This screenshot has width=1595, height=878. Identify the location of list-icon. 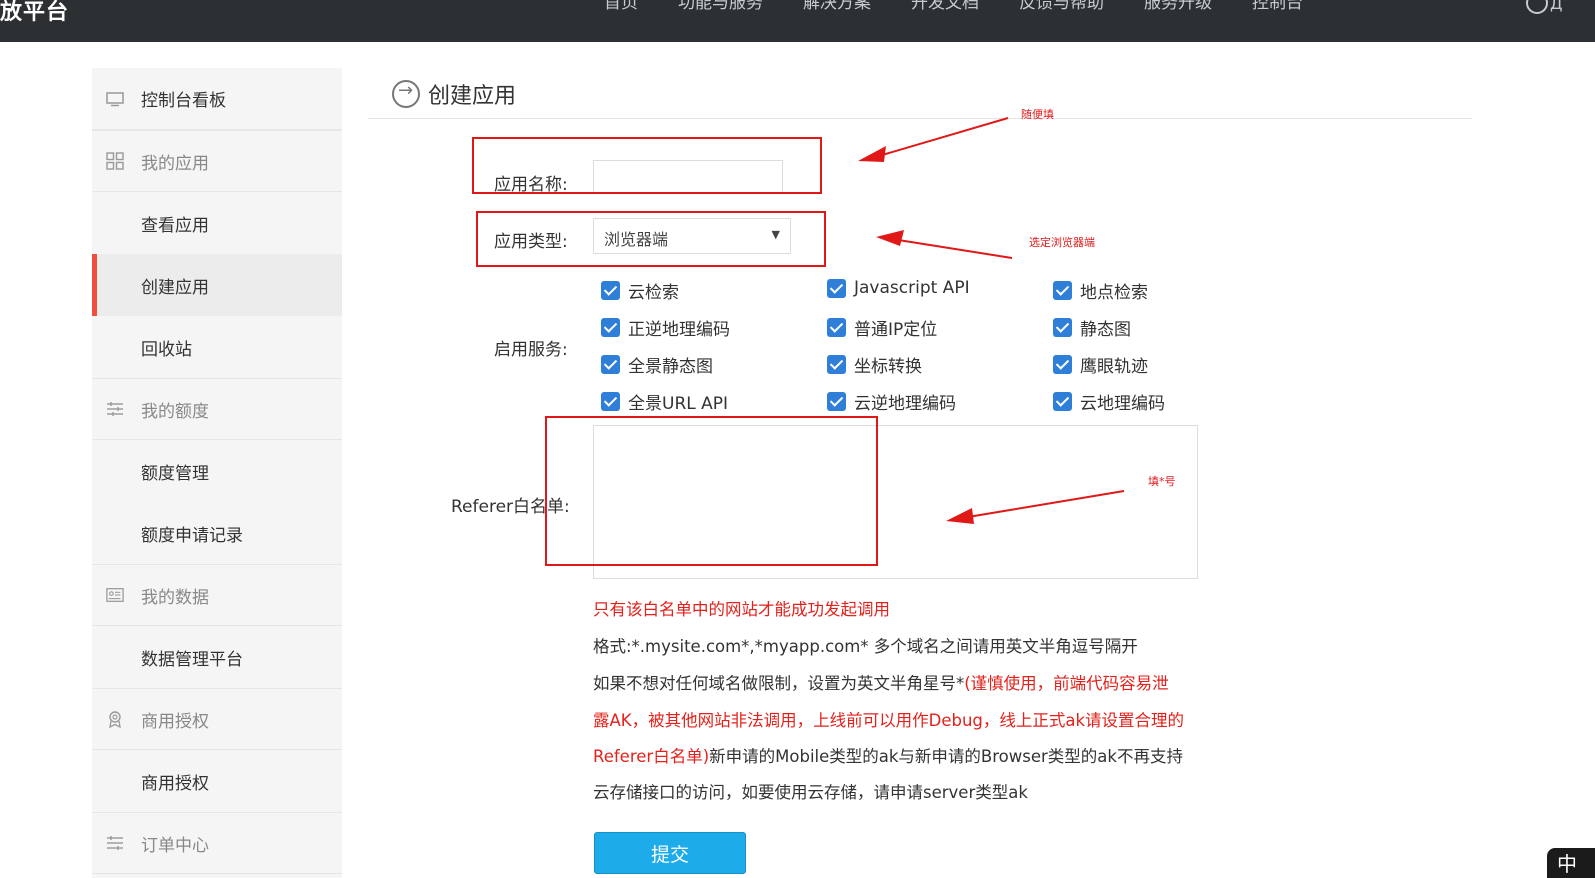
(115, 843).